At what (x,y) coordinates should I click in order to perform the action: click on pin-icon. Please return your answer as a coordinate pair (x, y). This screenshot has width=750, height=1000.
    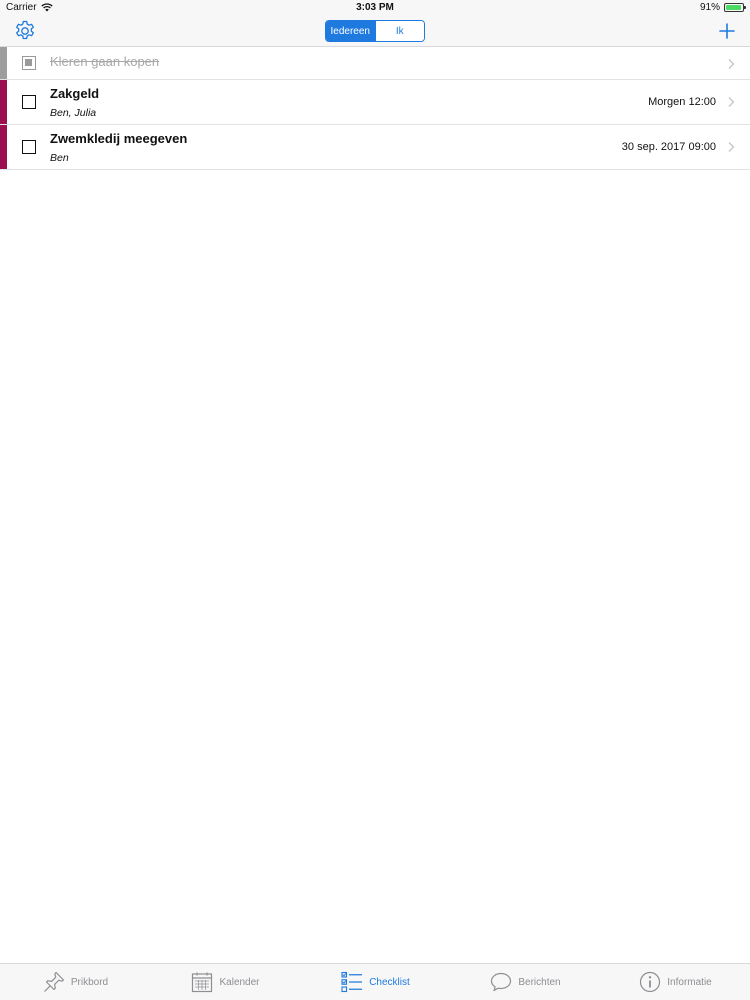
    Looking at the image, I should click on (53, 981).